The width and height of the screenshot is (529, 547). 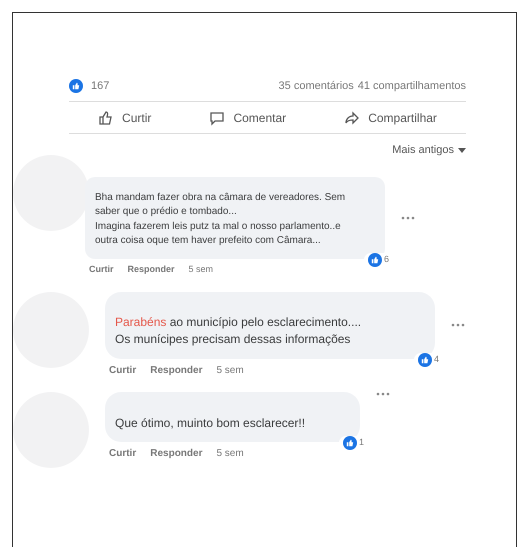 What do you see at coordinates (429, 150) in the screenshot?
I see `sort-dropdown: Mais antigos` at bounding box center [429, 150].